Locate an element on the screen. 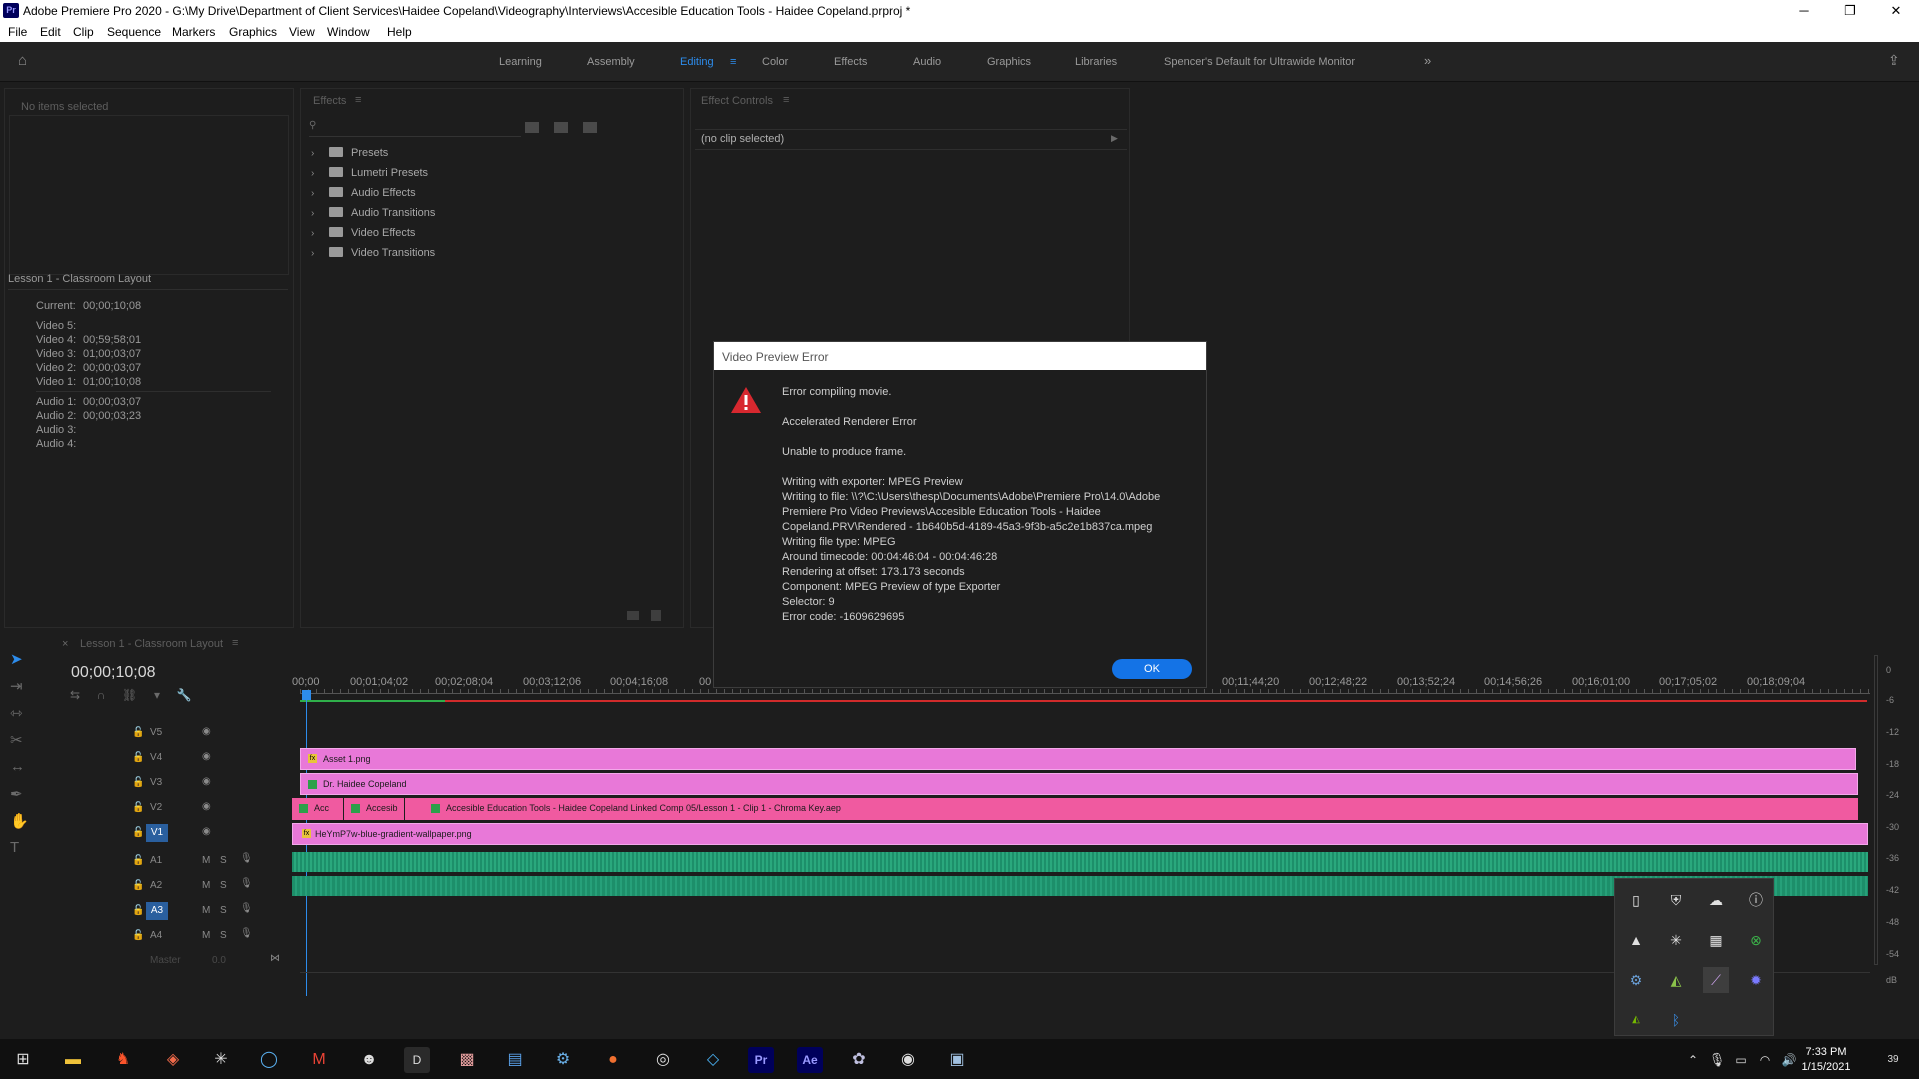 Image resolution: width=1919 pixels, height=1079 pixels. tree-item-lumetri-presets: › Lumetri Presets is located at coordinates (369, 176).